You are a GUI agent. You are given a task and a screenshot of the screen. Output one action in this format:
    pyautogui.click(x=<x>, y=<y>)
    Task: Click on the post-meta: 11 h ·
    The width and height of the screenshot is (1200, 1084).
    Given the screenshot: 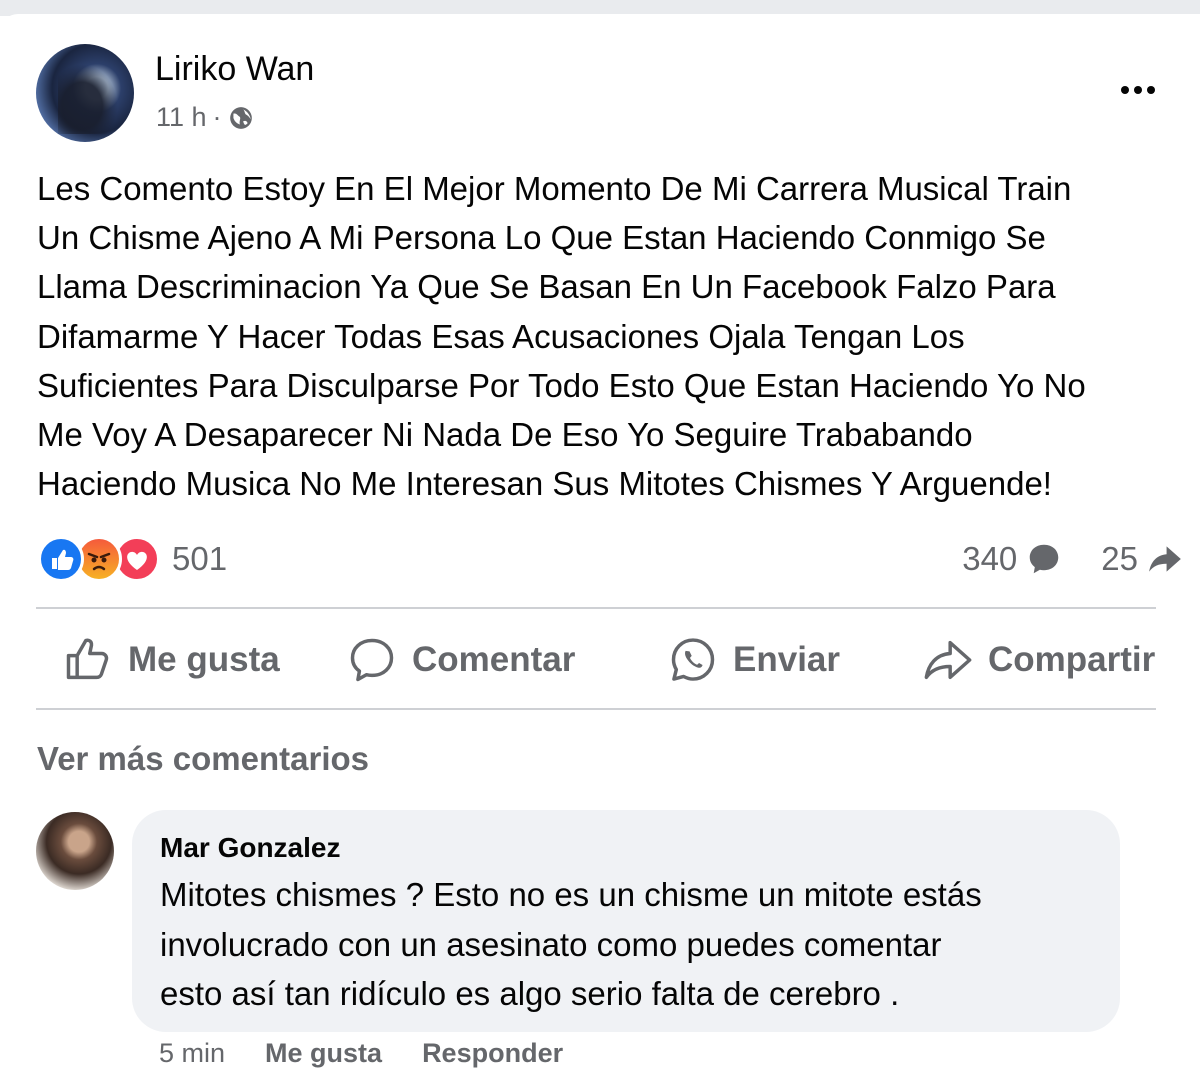 What is the action you would take?
    pyautogui.click(x=205, y=117)
    